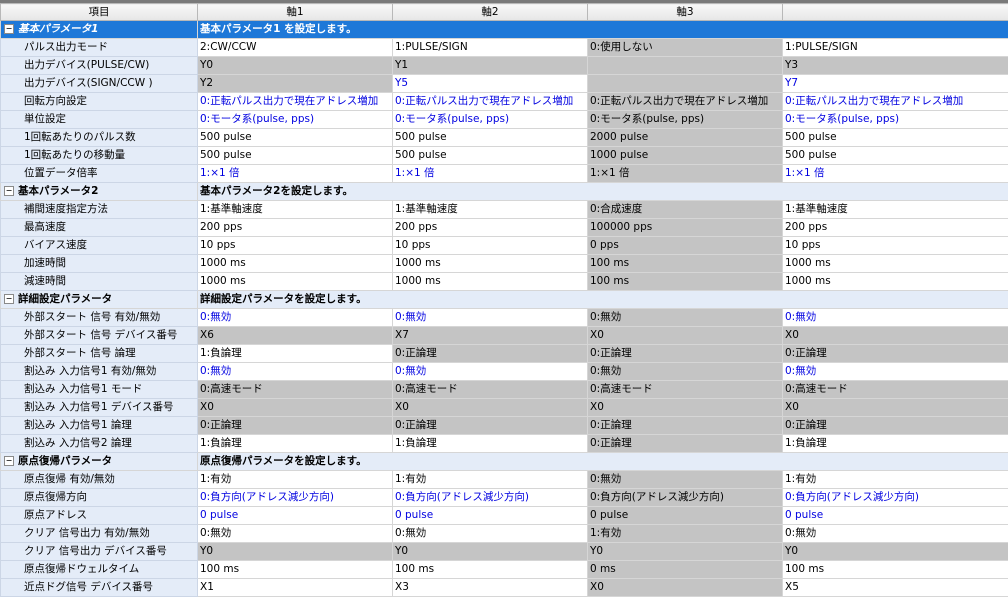 This screenshot has width=1008, height=597. What do you see at coordinates (490, 210) in the screenshot?
I see `axis2-value: 1:基準軸速度` at bounding box center [490, 210].